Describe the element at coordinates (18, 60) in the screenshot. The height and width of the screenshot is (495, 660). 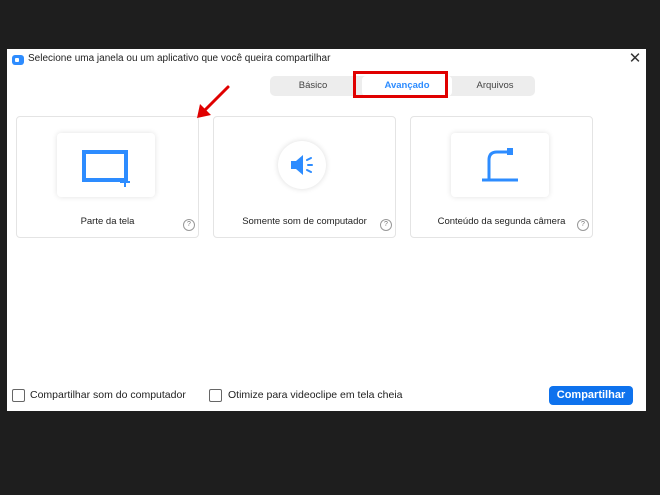
I see `zoom-camera-icon` at that location.